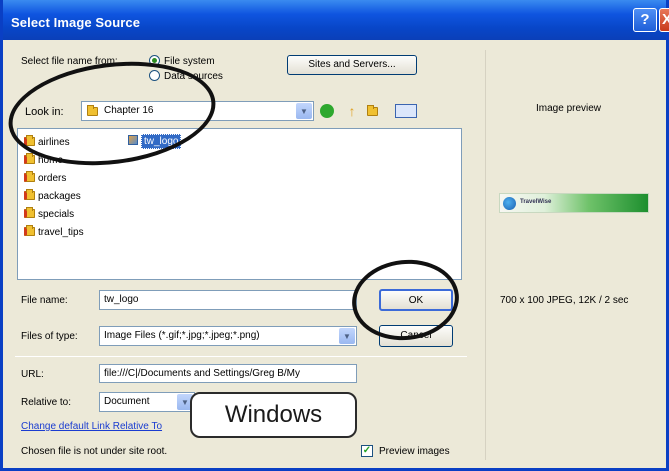  Describe the element at coordinates (76, 22) in the screenshot. I see `dialog-title: Select Image Source` at that location.